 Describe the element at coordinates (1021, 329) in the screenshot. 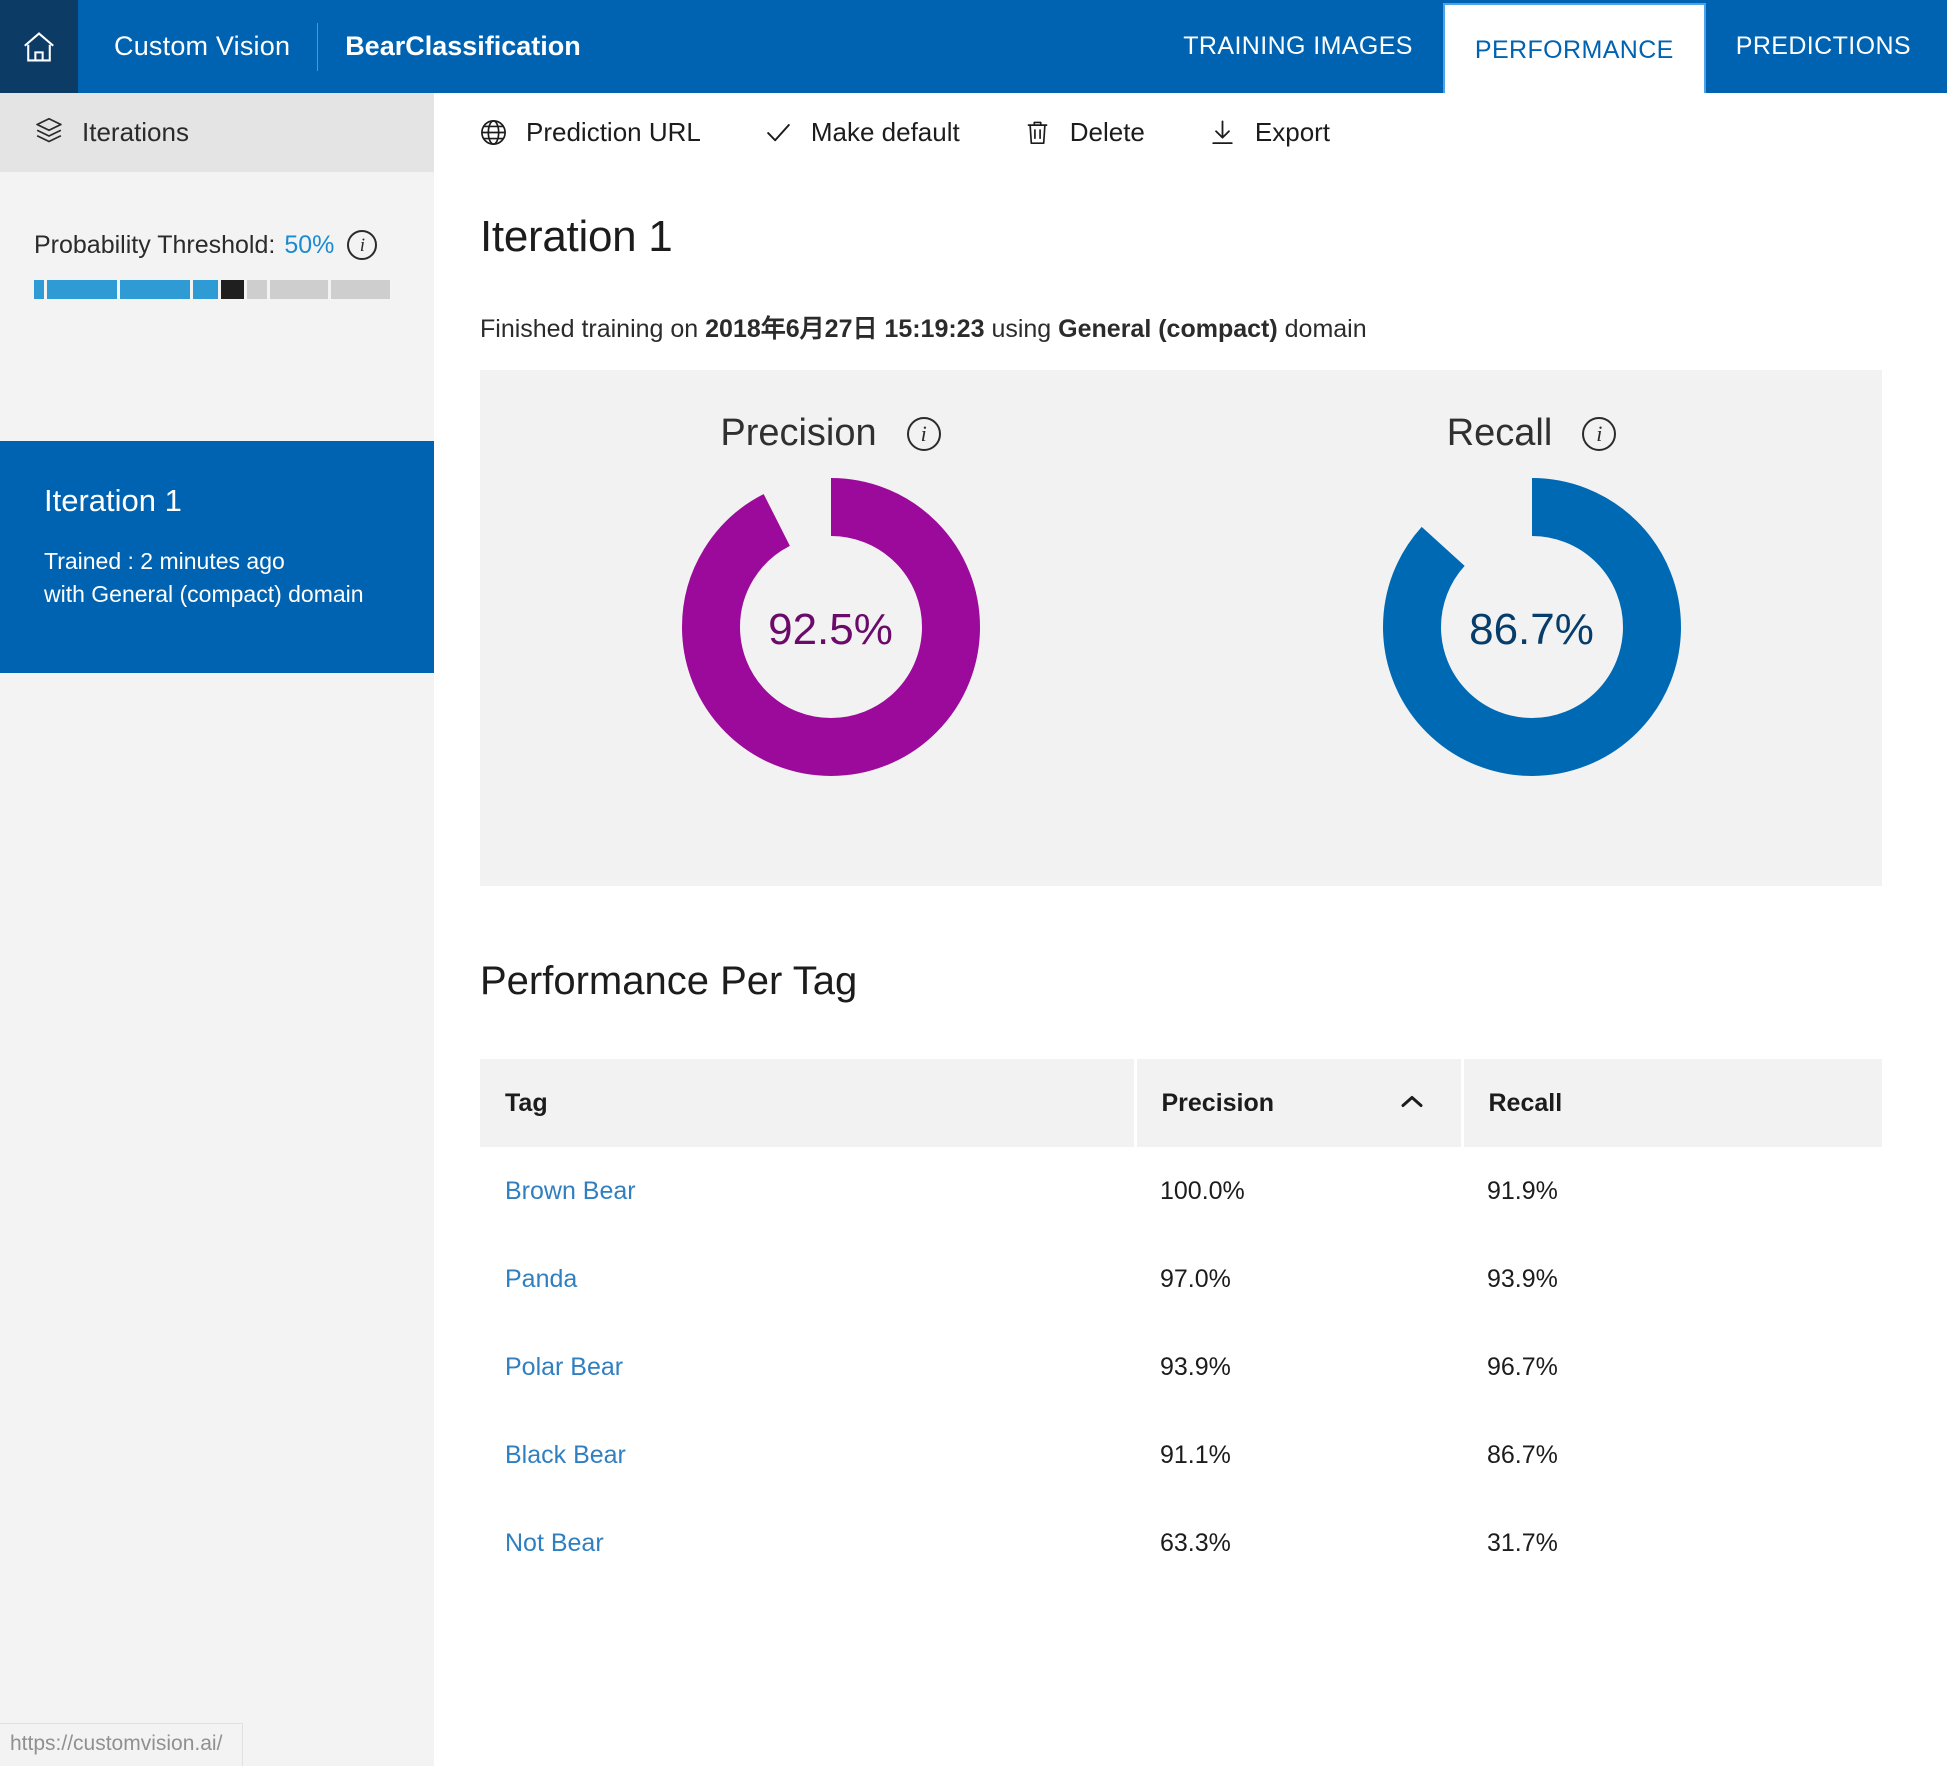

I see `finished-middle: using` at that location.